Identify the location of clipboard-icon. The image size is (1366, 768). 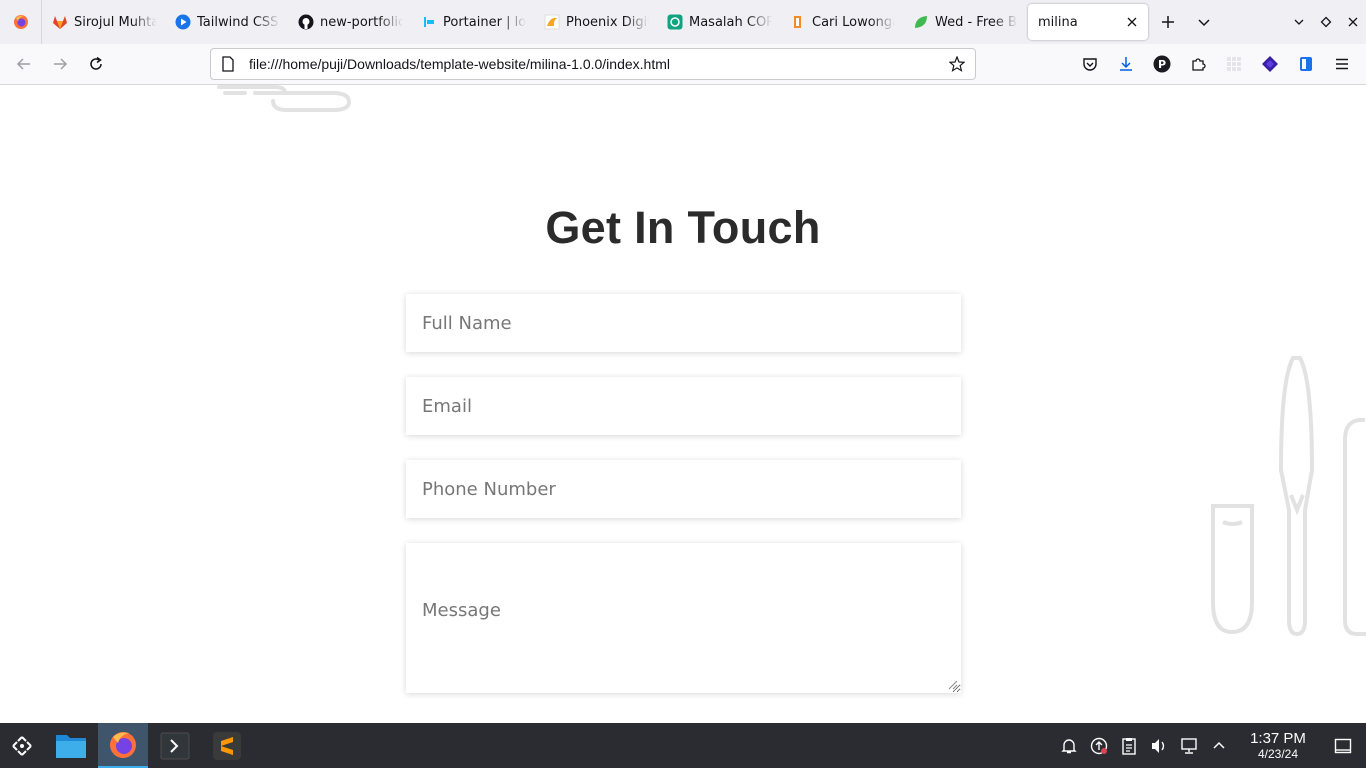
(1129, 746).